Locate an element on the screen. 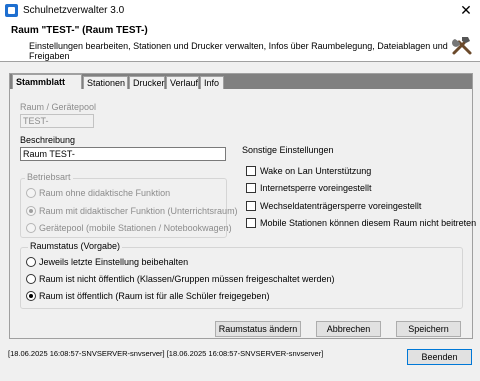 This screenshot has height=381, width=480. raumstatus-aendern-button: Raumstatus ändern is located at coordinates (258, 329).